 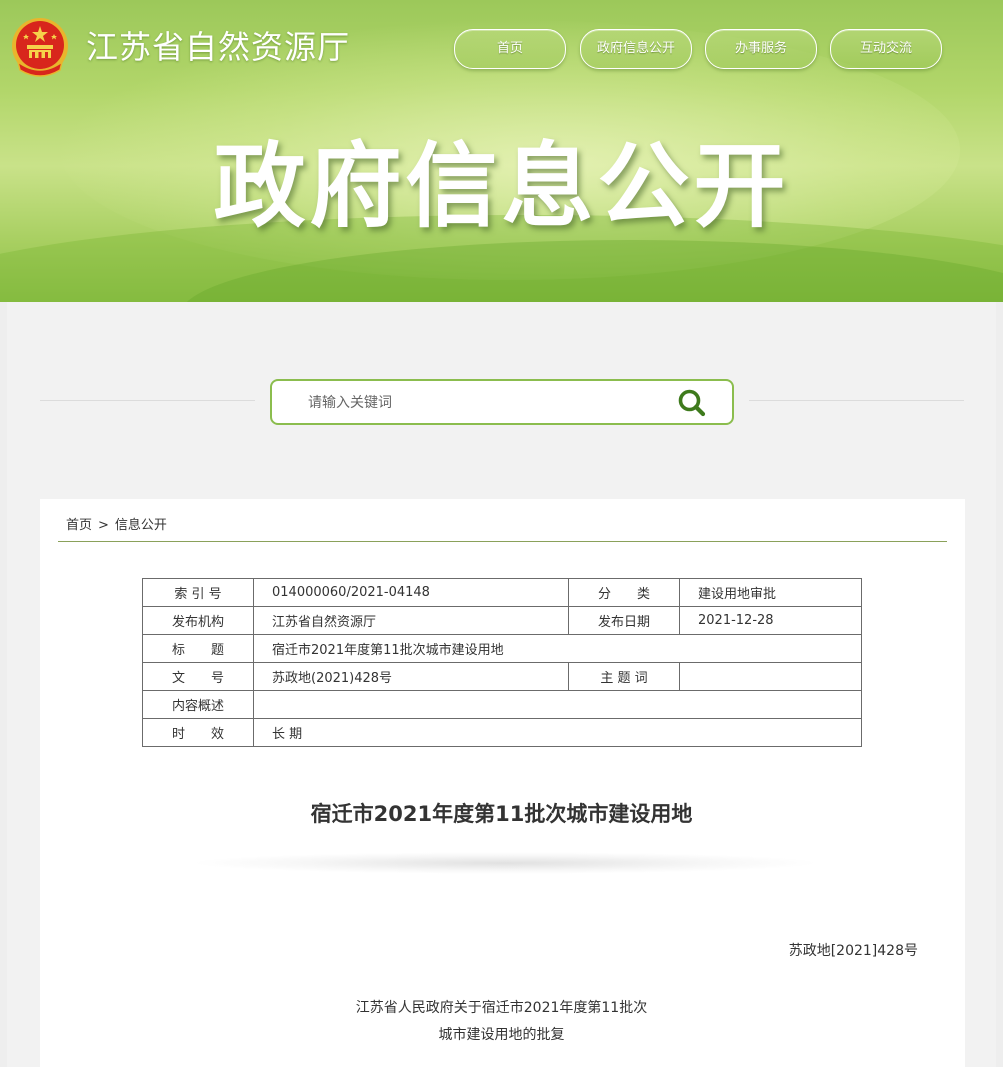 What do you see at coordinates (624, 592) in the screenshot?
I see `meta-label: 分 类` at bounding box center [624, 592].